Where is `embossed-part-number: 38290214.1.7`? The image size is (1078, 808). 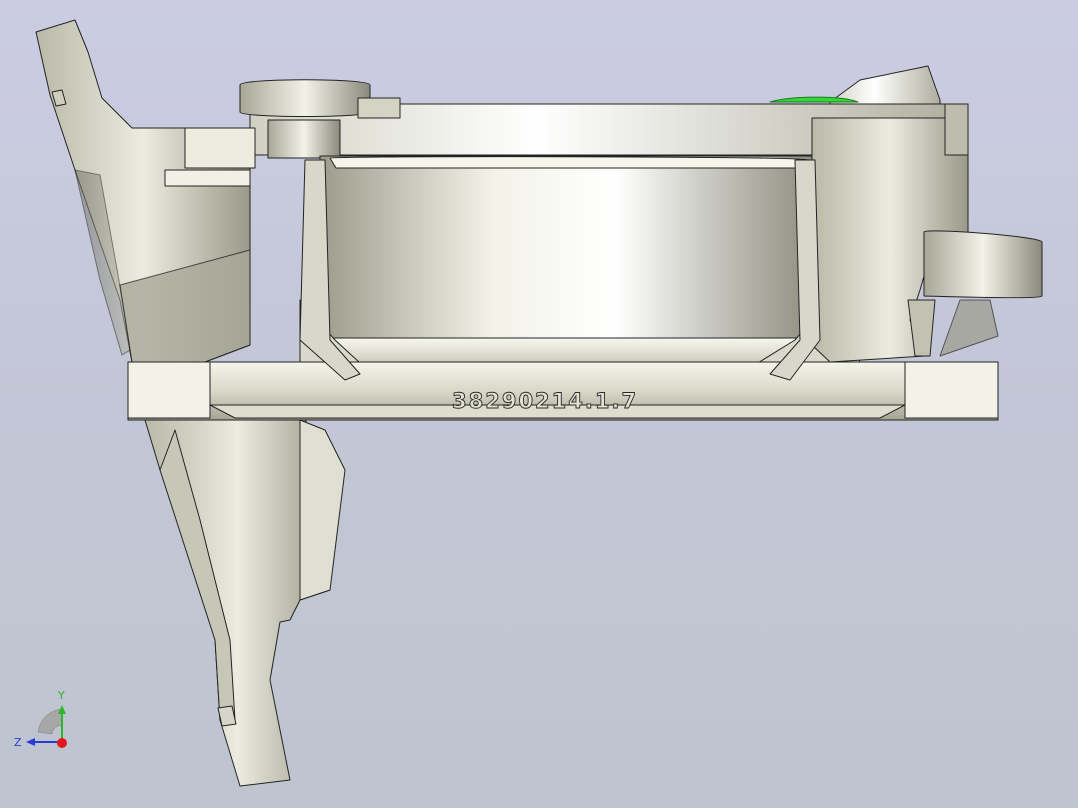 embossed-part-number: 38290214.1.7 is located at coordinates (545, 401).